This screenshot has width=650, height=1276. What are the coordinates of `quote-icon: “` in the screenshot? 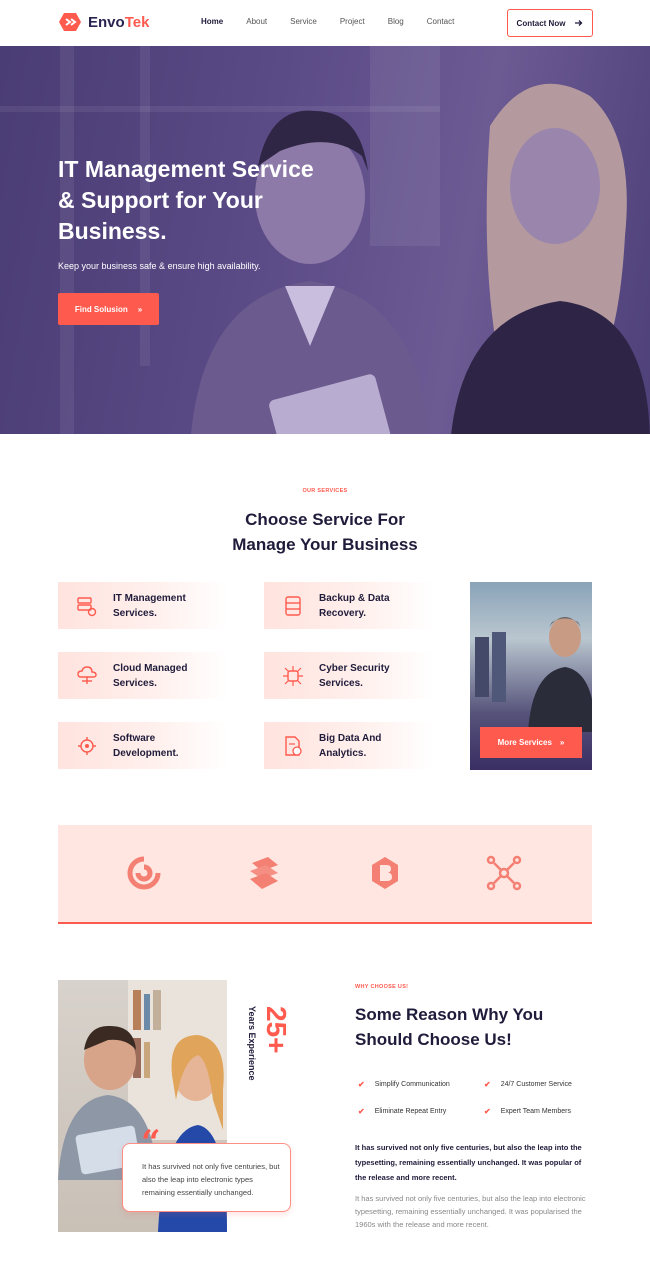 It's located at (151, 1143).